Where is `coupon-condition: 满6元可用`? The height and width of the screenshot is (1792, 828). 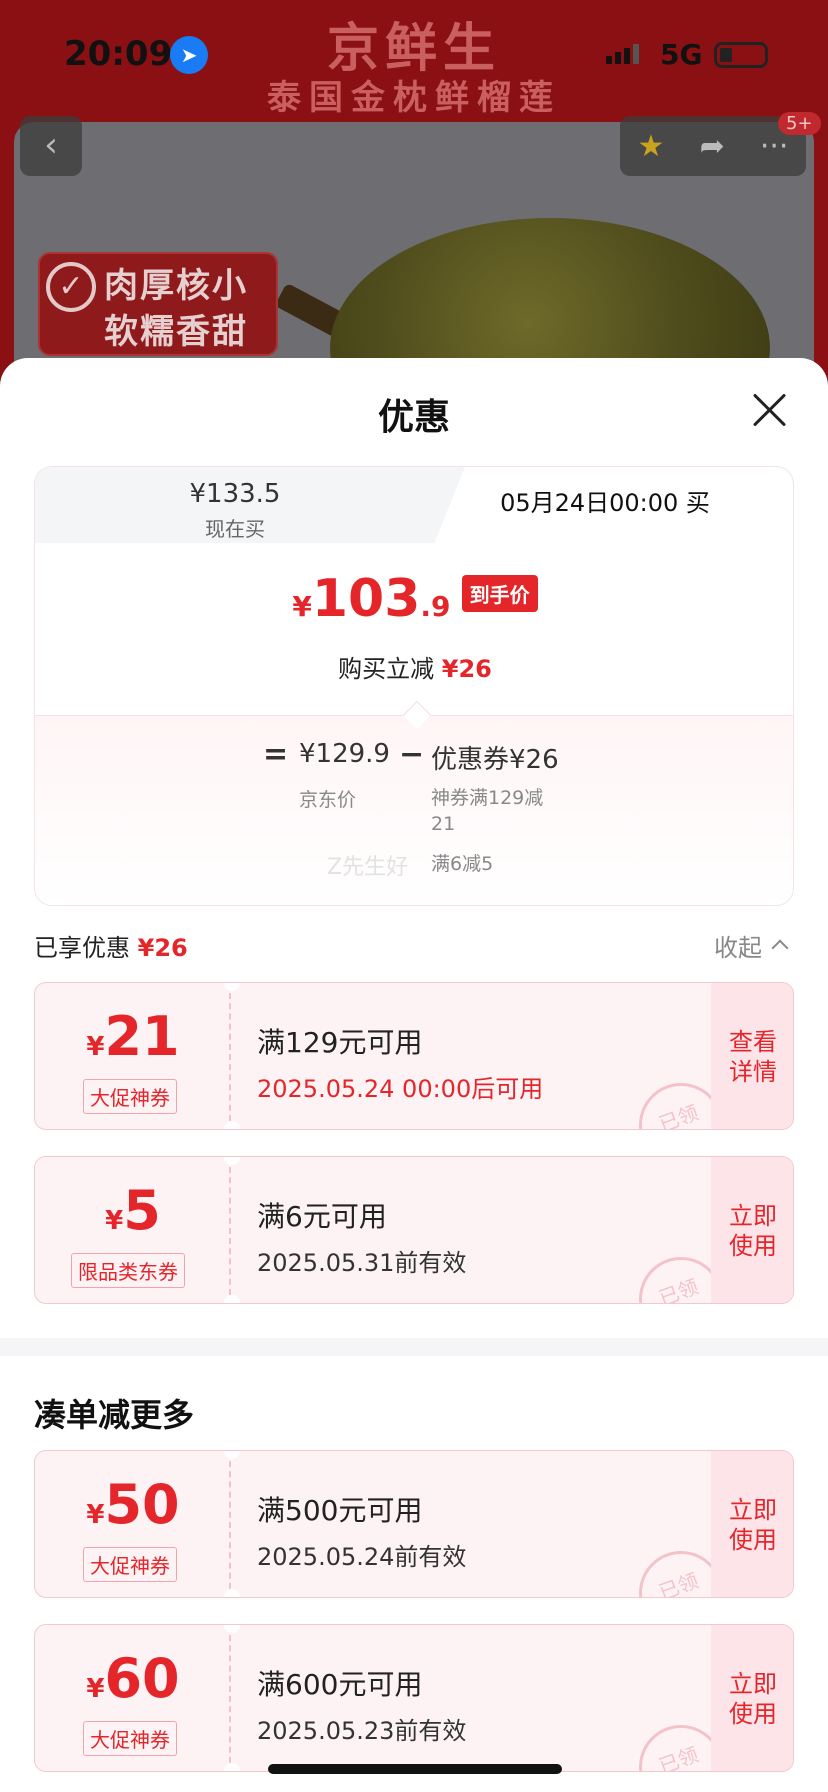
coupon-condition: 满6元可用 is located at coordinates (322, 1216).